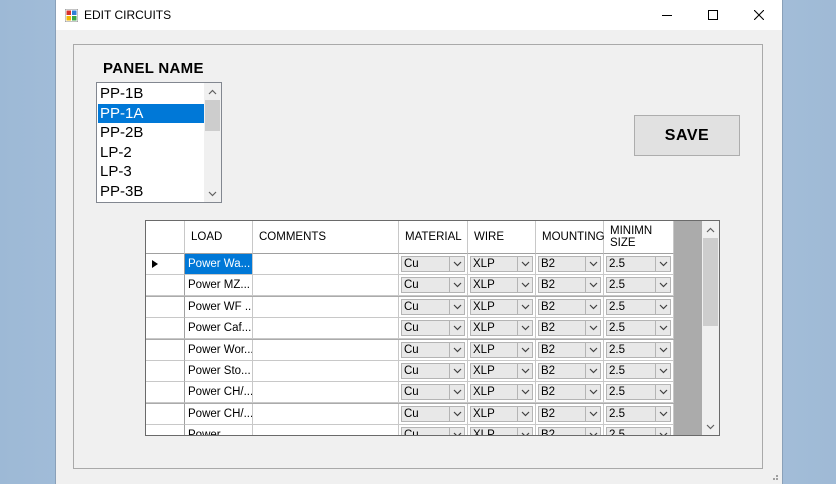 Image resolution: width=836 pixels, height=484 pixels. What do you see at coordinates (326, 237) in the screenshot?
I see `column-comments-header: COMMENTS` at bounding box center [326, 237].